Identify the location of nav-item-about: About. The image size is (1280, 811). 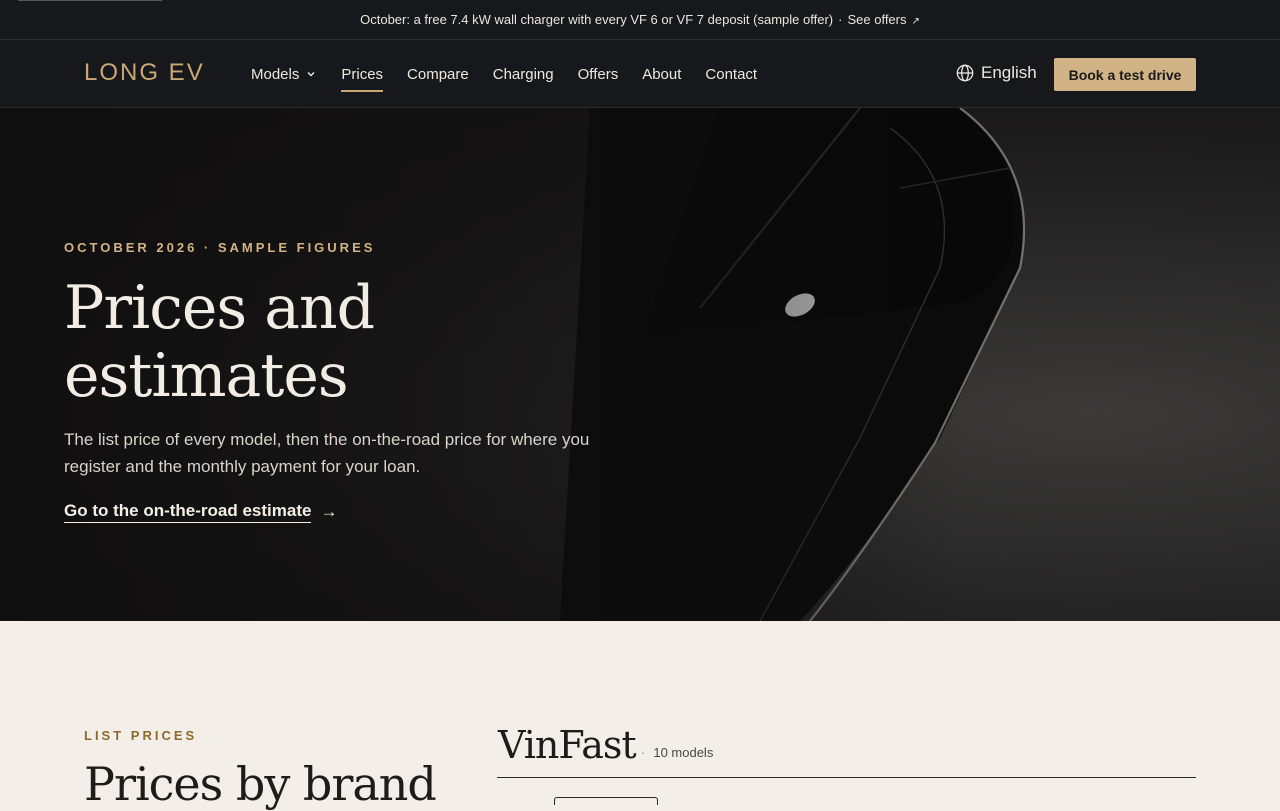
(661, 74).